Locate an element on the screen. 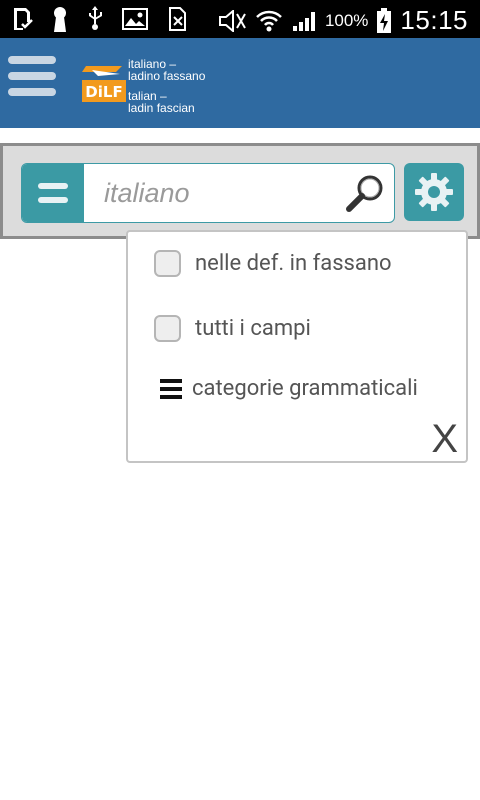 The height and width of the screenshot is (800, 480). signal-icon is located at coordinates (303, 21).